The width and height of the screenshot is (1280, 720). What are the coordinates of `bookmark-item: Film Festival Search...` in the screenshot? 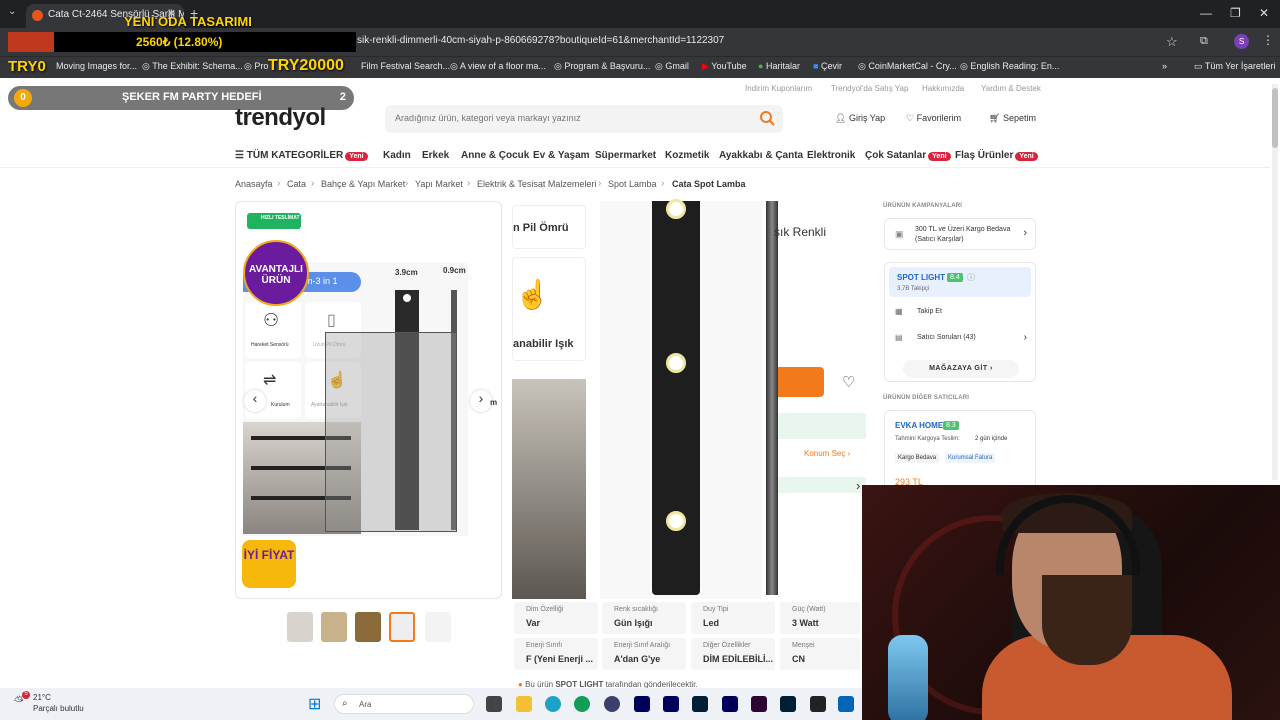 It's located at (405, 66).